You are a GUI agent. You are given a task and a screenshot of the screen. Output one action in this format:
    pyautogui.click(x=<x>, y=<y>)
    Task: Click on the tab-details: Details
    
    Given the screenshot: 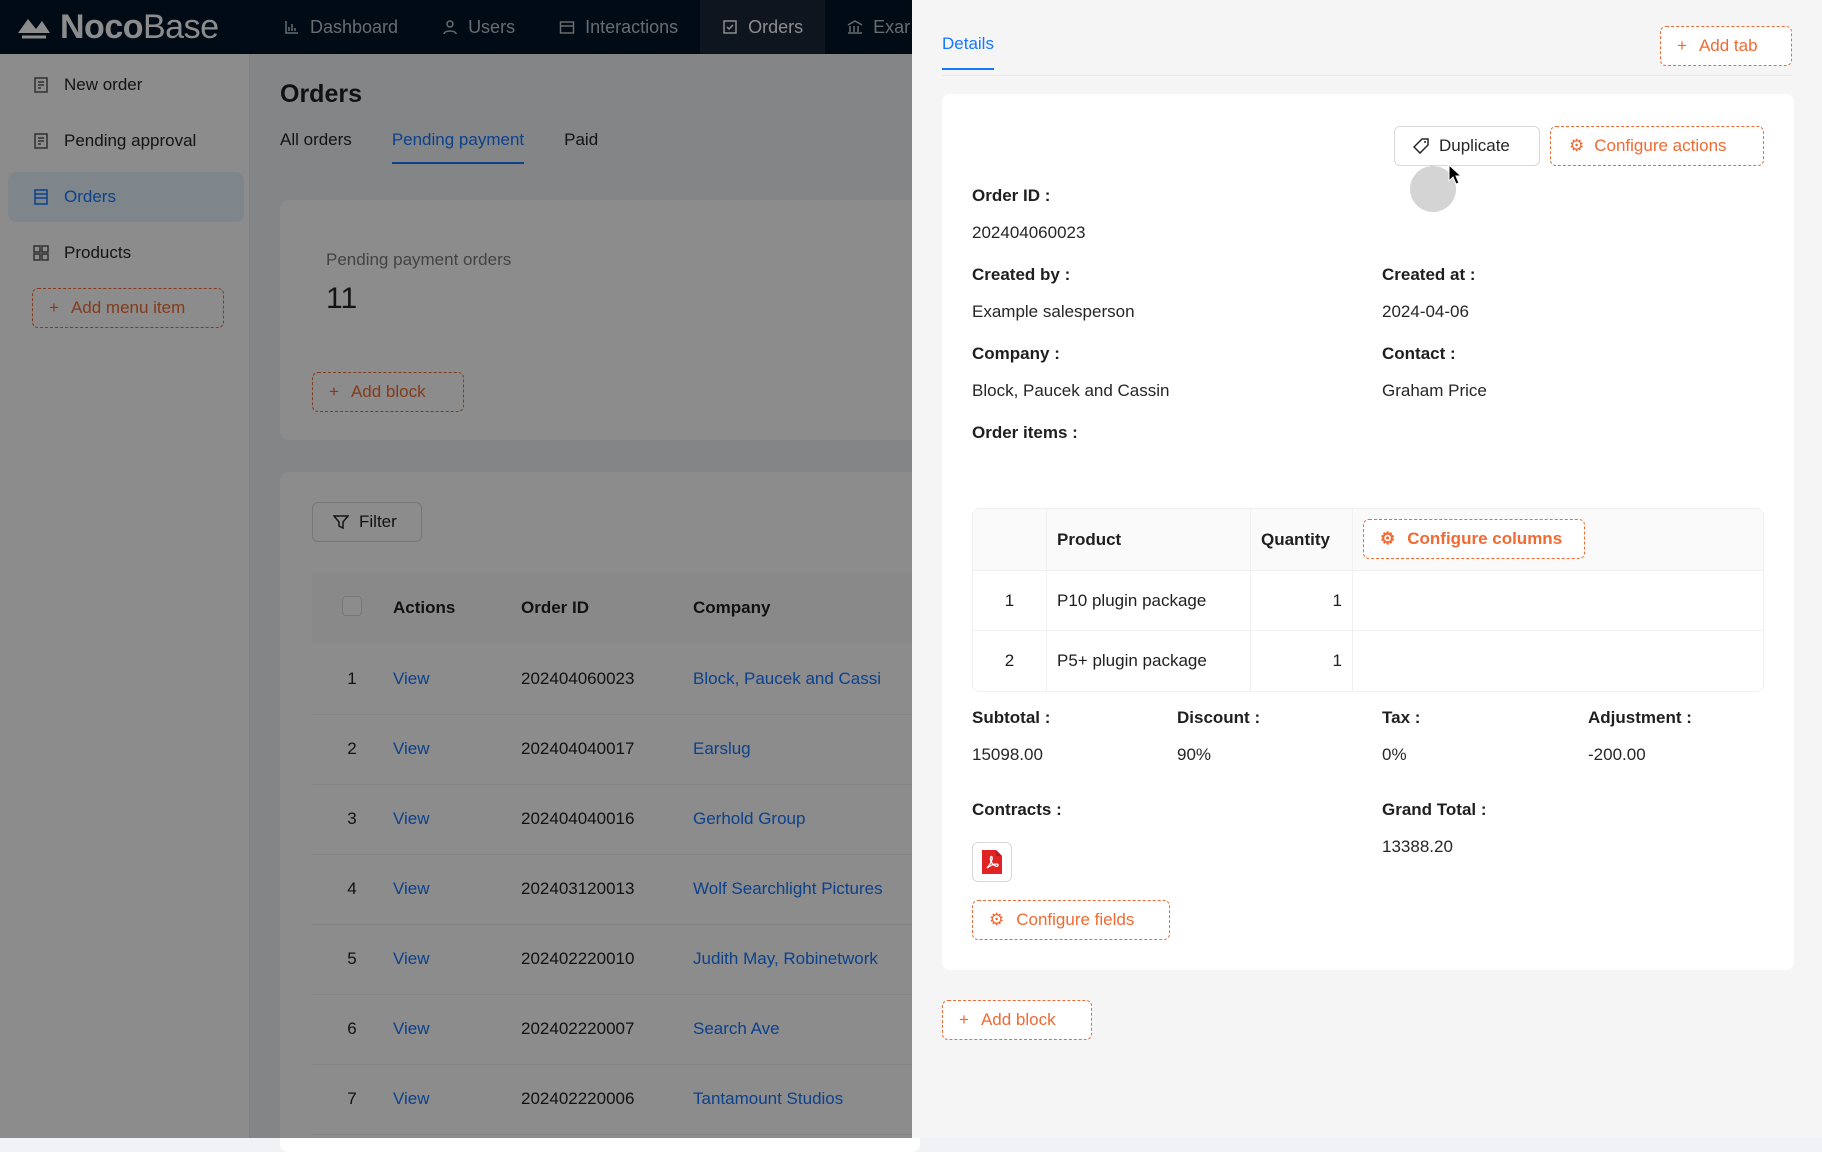 What is the action you would take?
    pyautogui.click(x=968, y=52)
    